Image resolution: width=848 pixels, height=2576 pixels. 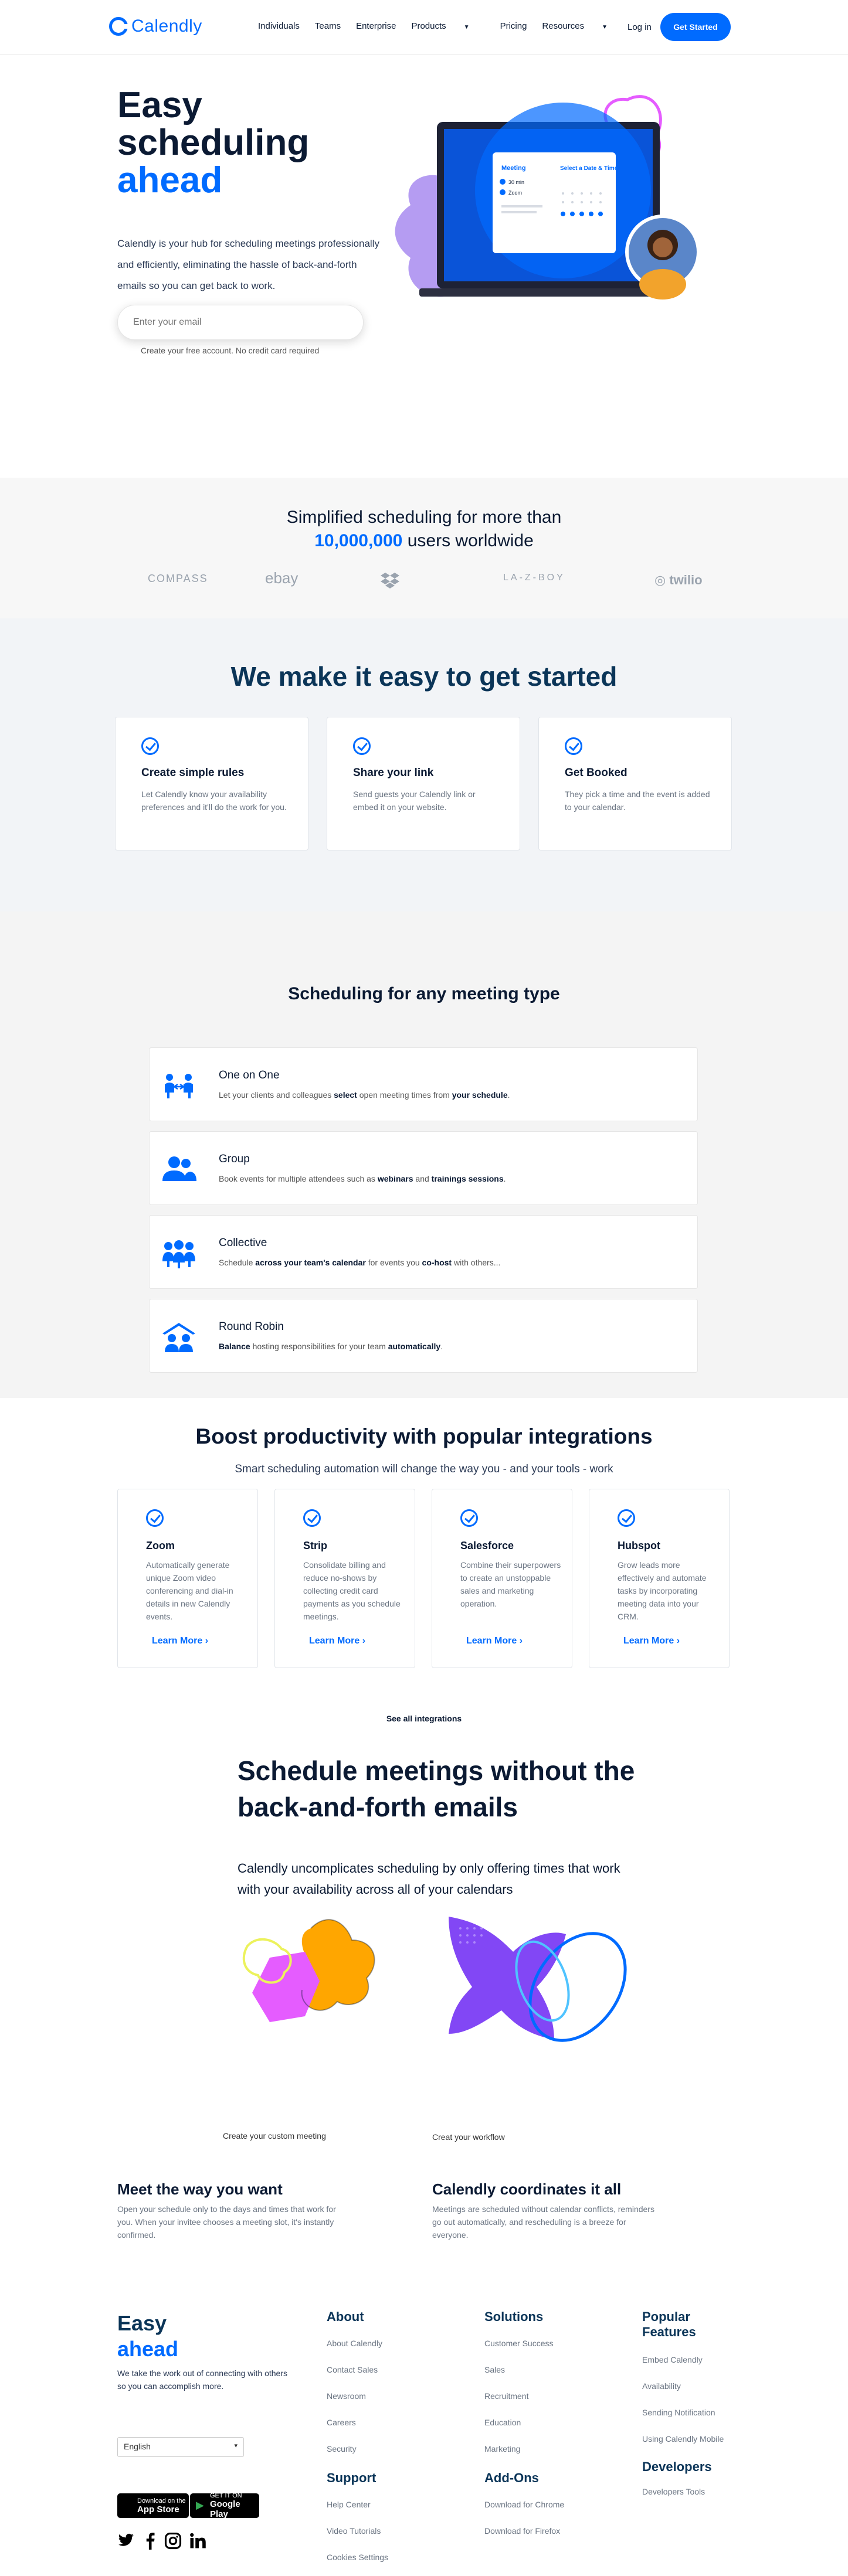 I want to click on clock-icon, so click(x=503, y=182).